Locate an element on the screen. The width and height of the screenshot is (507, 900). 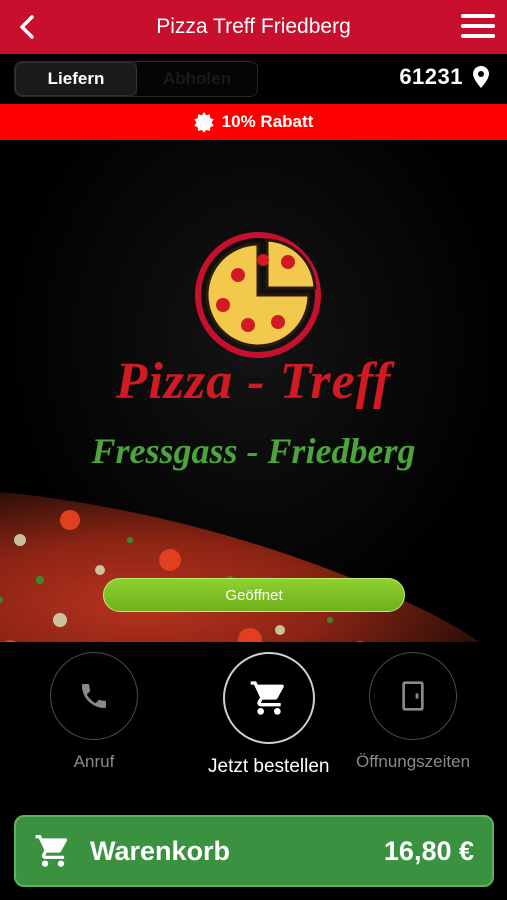
hamburger-icon is located at coordinates (478, 16).